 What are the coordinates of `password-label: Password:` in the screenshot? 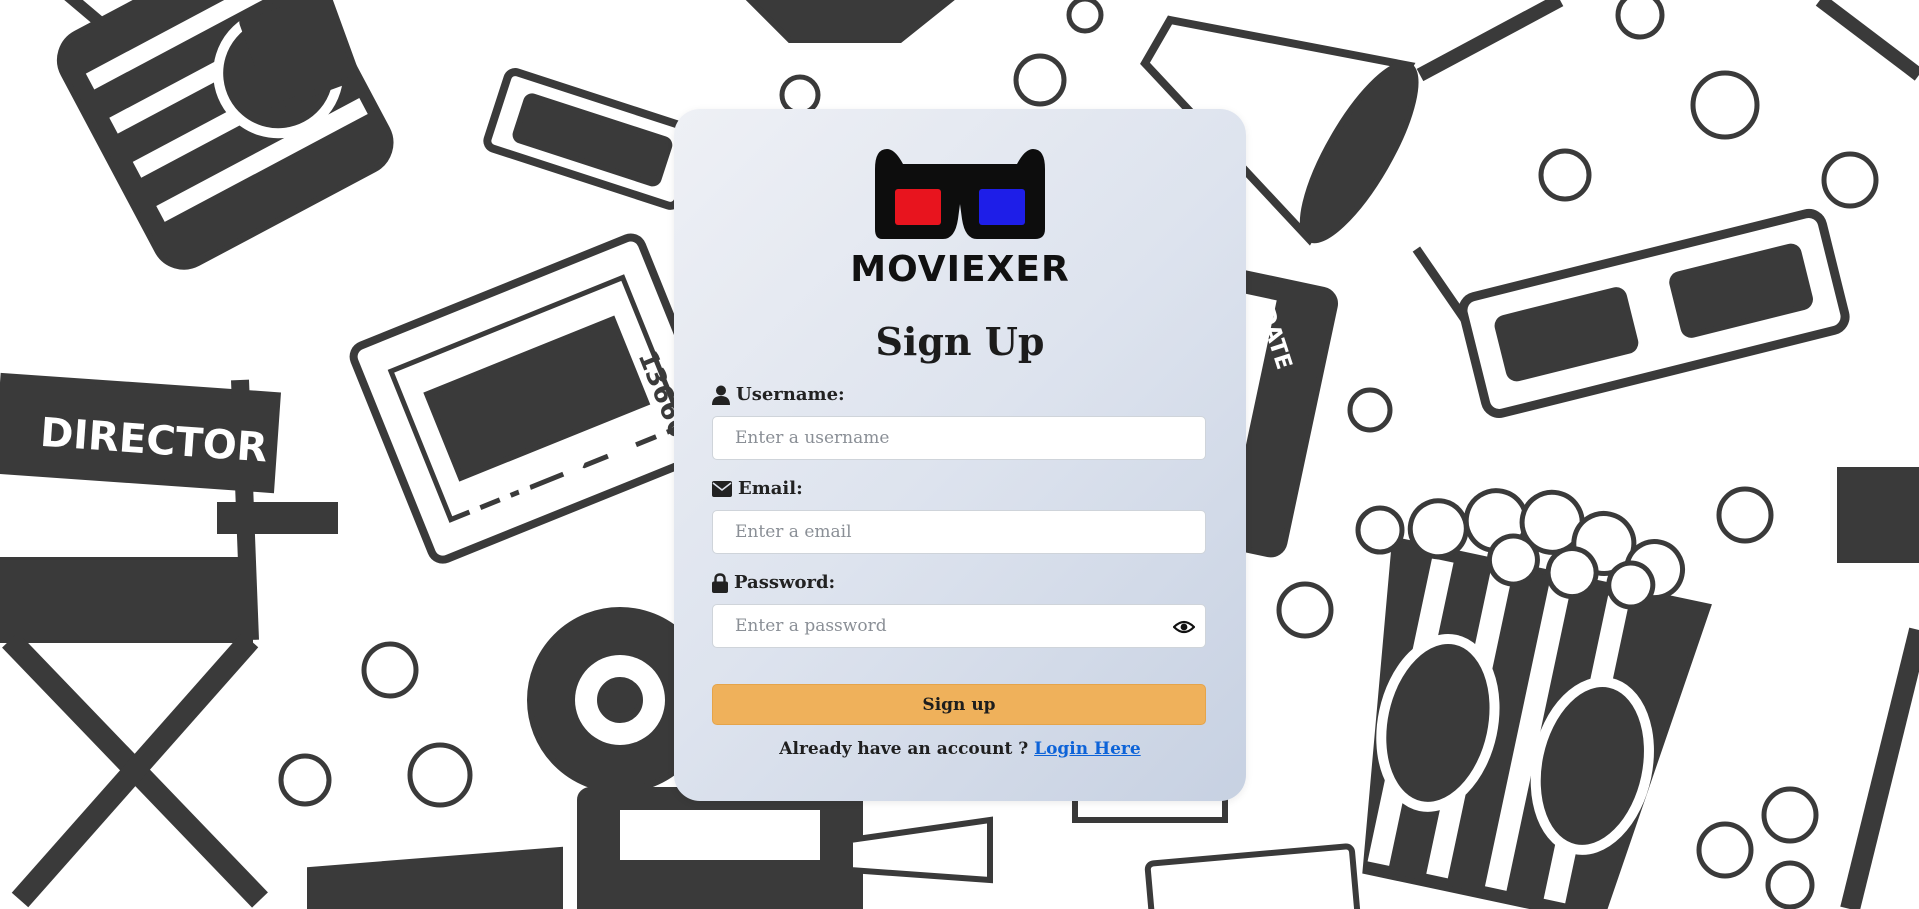 It's located at (773, 582).